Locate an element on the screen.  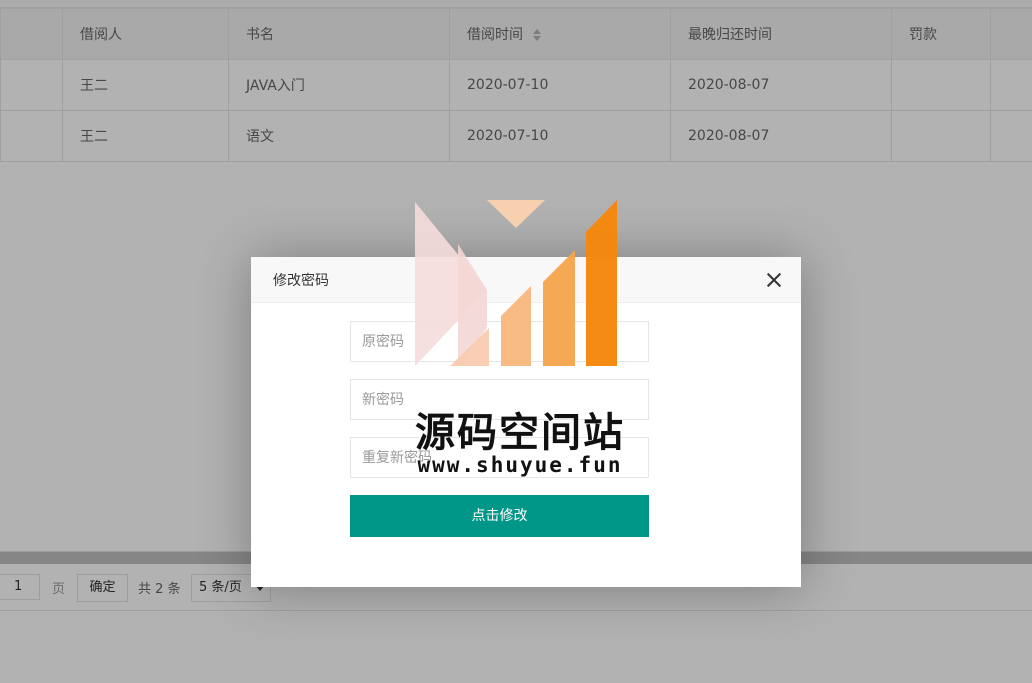
watermark-logo-icon is located at coordinates (516, 283).